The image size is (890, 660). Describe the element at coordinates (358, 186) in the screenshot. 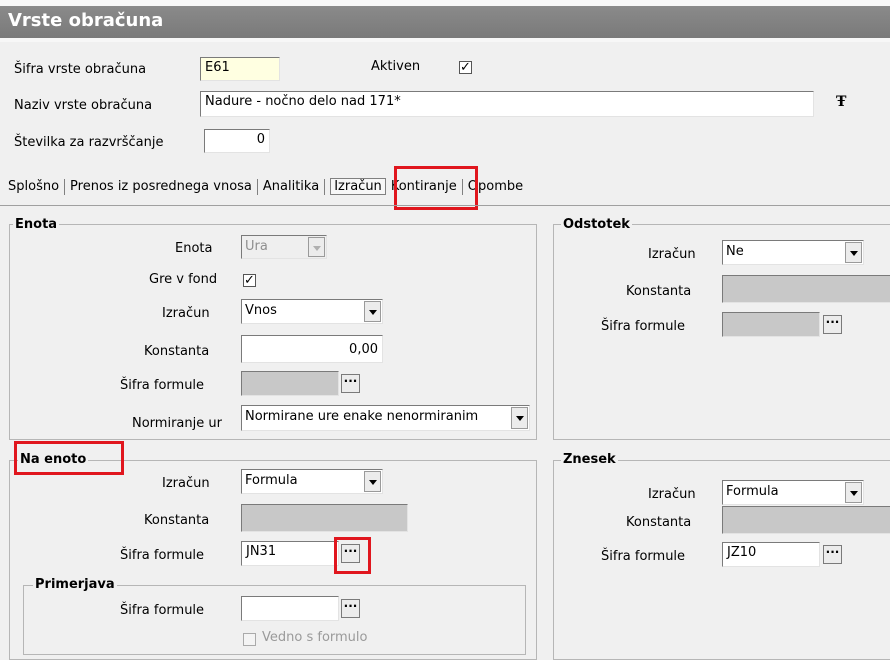

I see `tab-izracun: Izračun` at that location.